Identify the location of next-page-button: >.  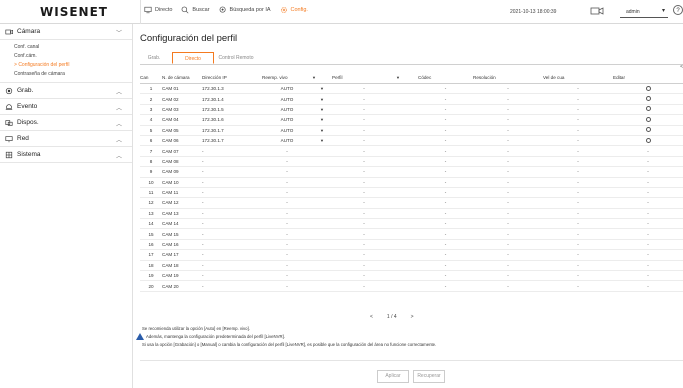
(412, 317).